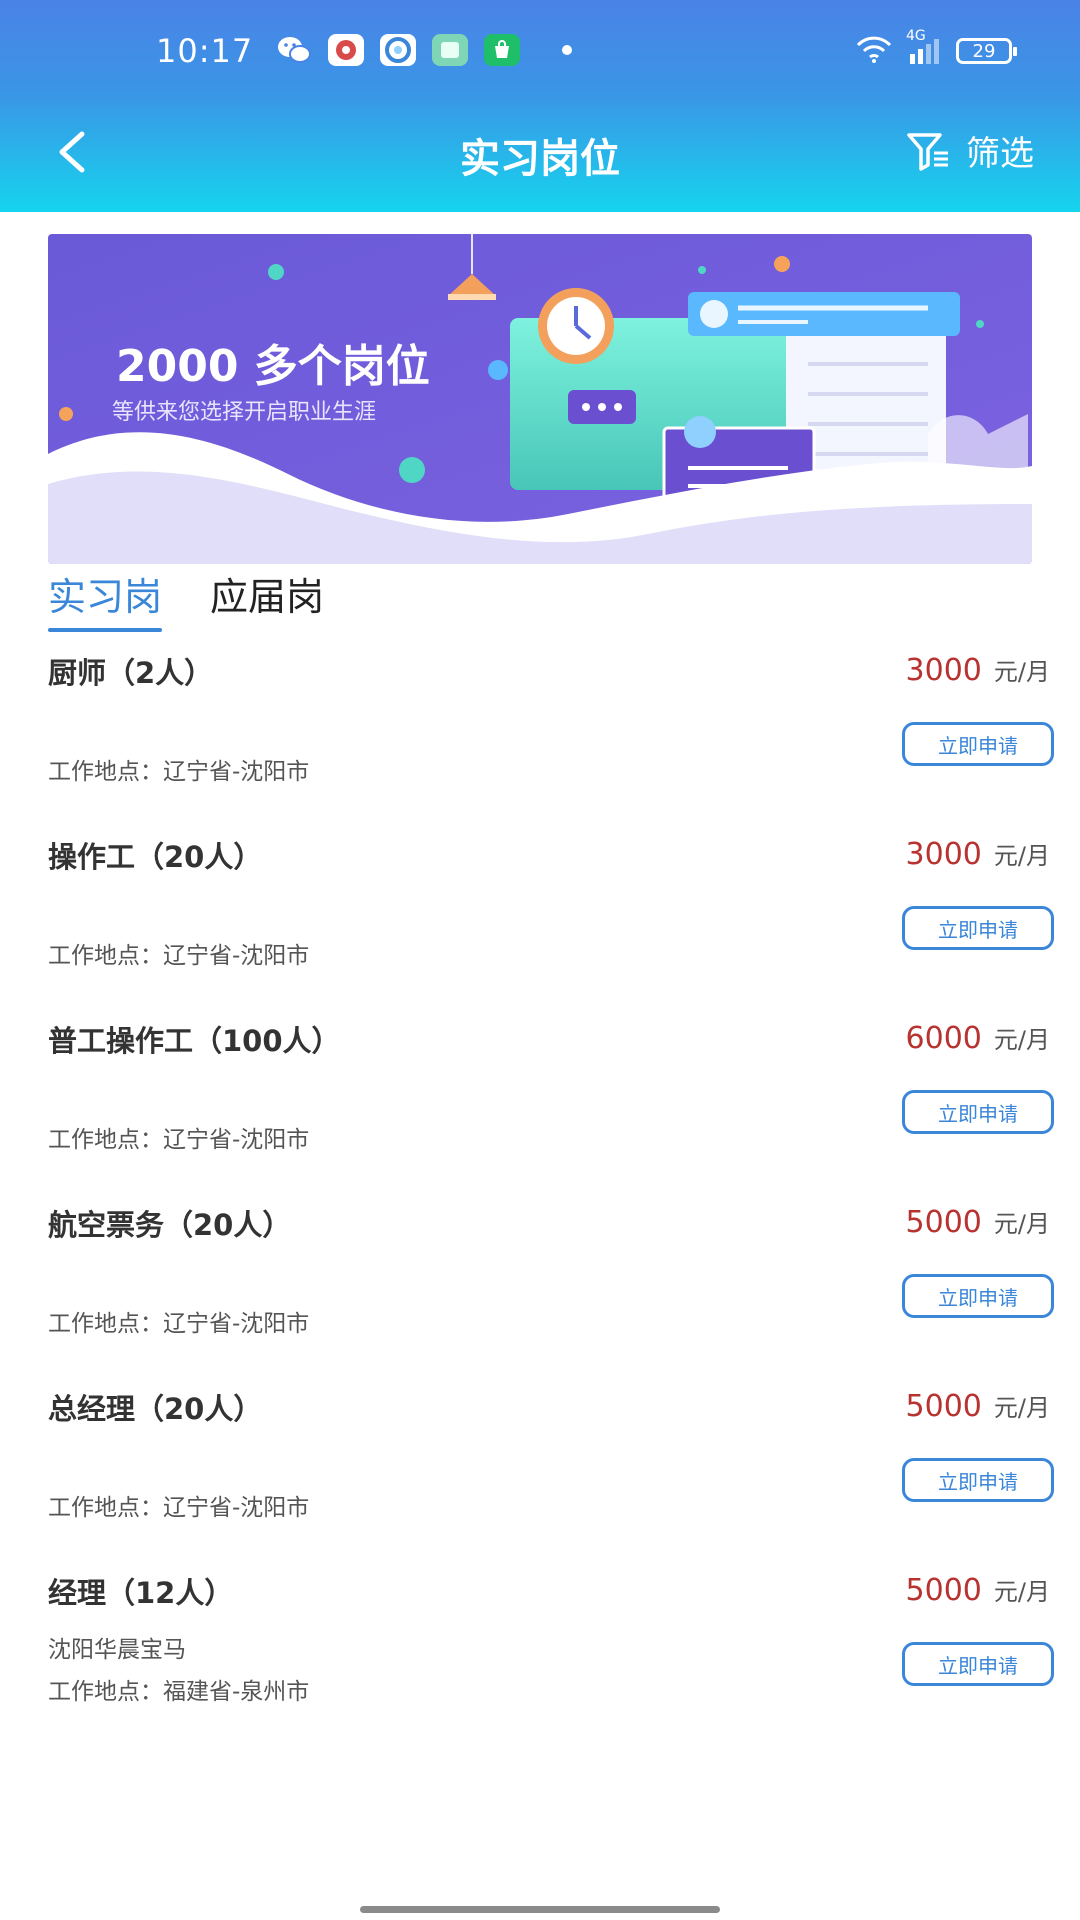  Describe the element at coordinates (155, 1409) in the screenshot. I see `job-title: 总经理（20人）` at that location.